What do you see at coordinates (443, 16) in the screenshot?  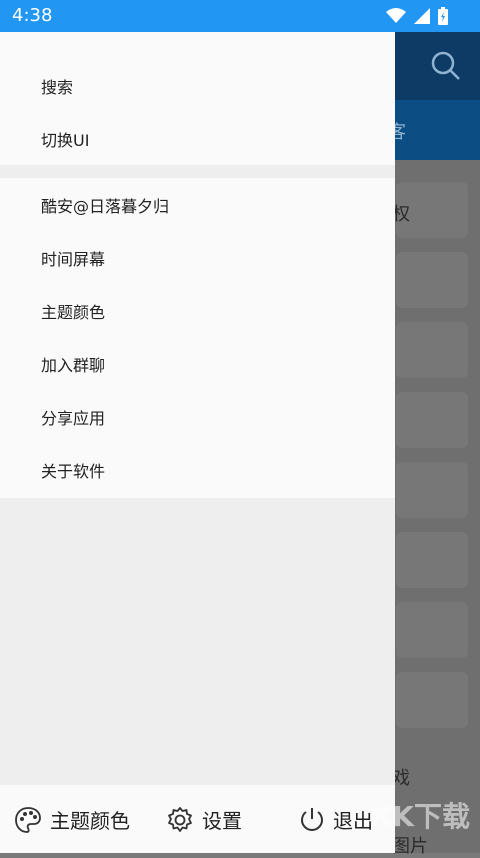 I see `battery-icon` at bounding box center [443, 16].